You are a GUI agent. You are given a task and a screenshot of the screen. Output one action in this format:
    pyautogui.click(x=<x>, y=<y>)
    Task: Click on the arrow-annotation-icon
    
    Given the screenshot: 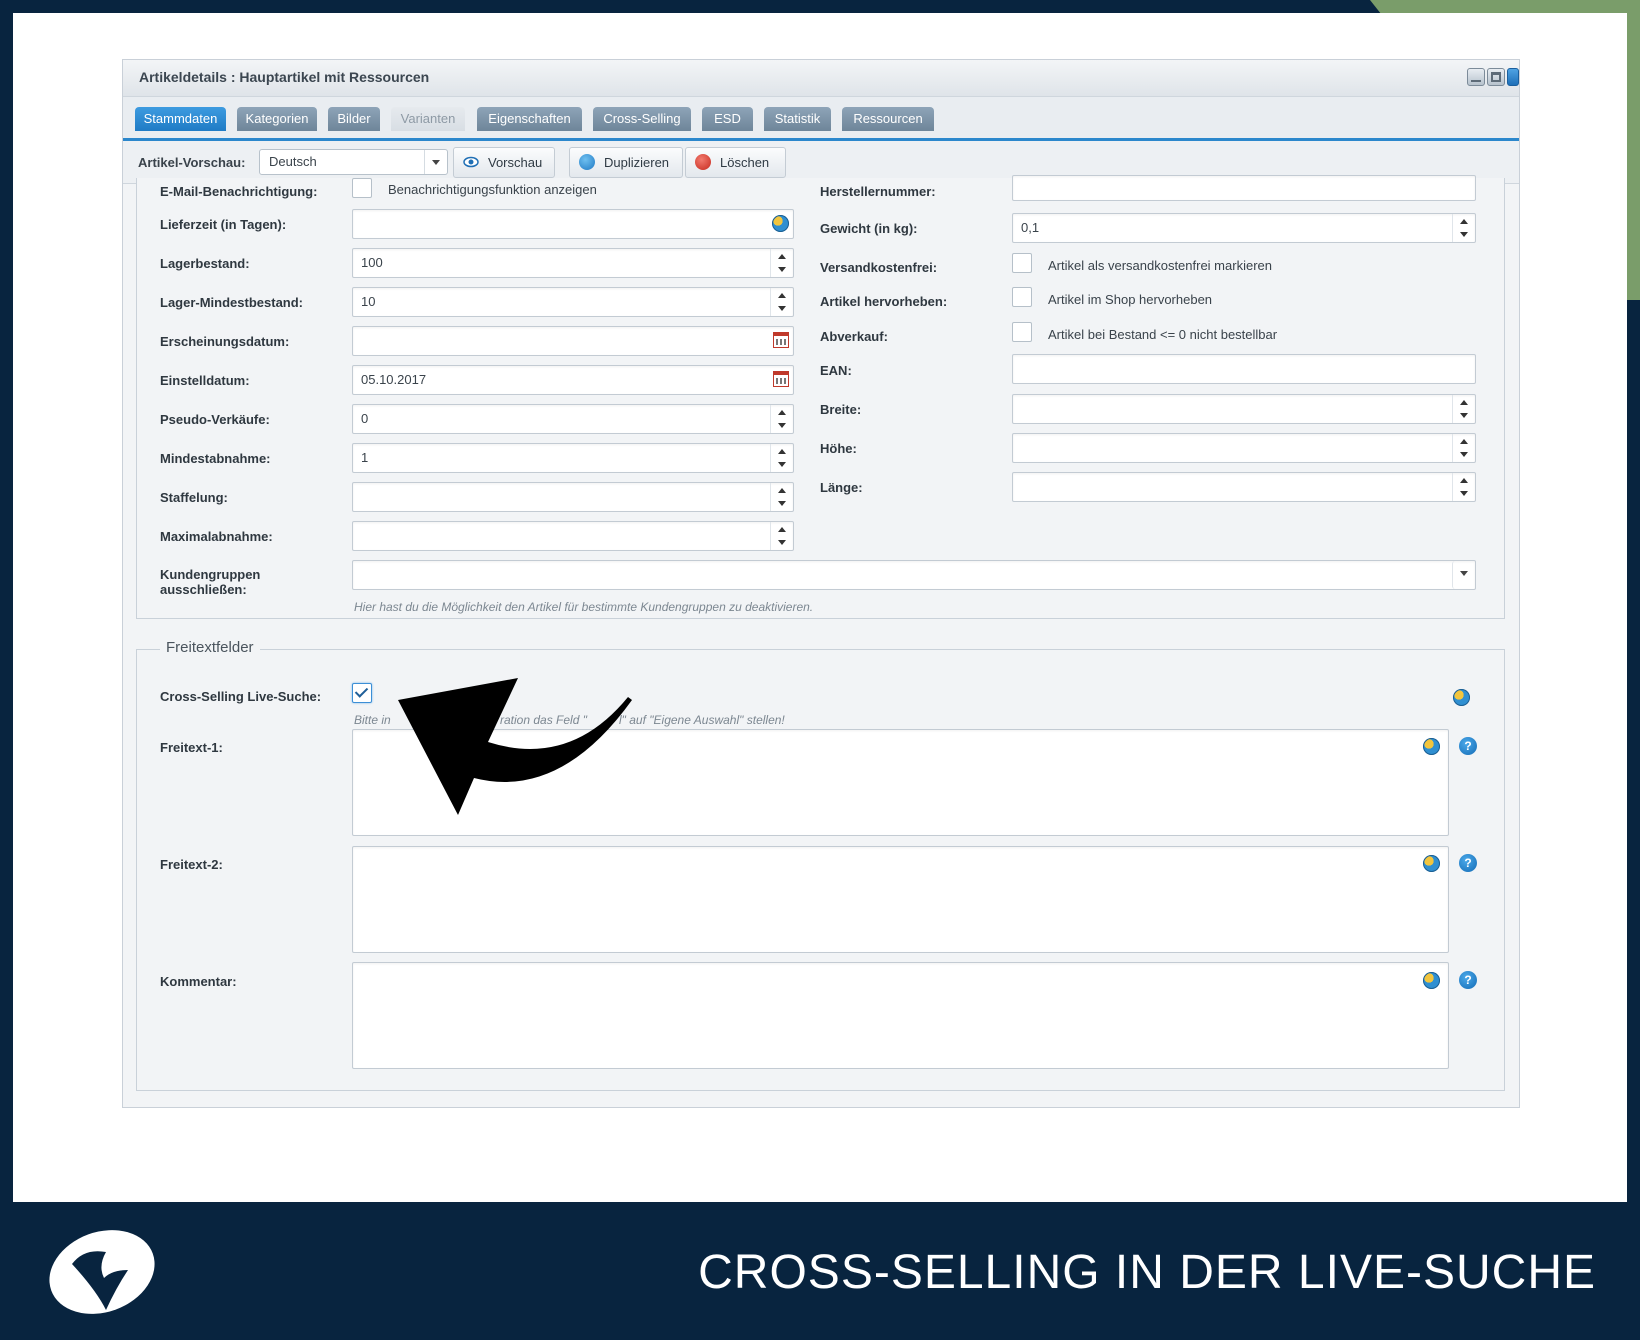 What is the action you would take?
    pyautogui.click(x=515, y=746)
    